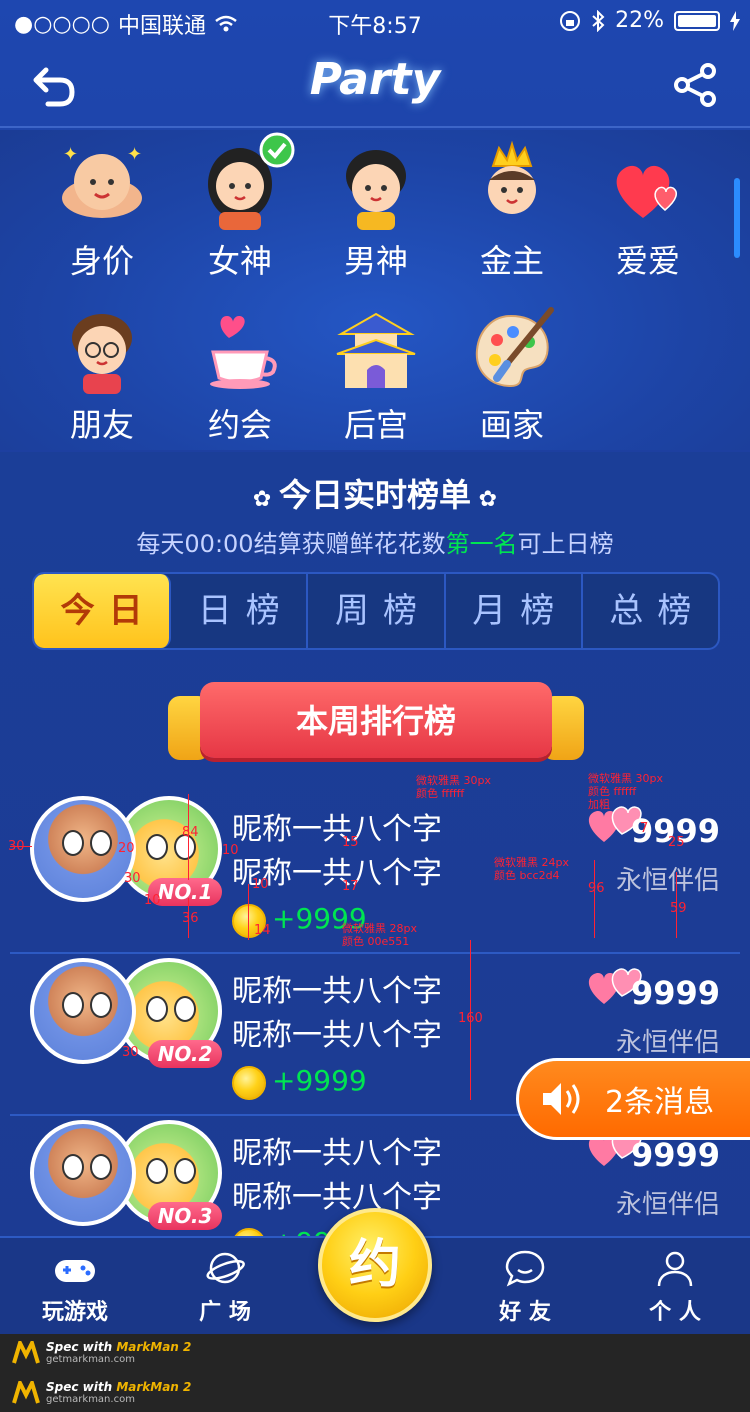  Describe the element at coordinates (375, 79) in the screenshot. I see `page-title: Party` at that location.